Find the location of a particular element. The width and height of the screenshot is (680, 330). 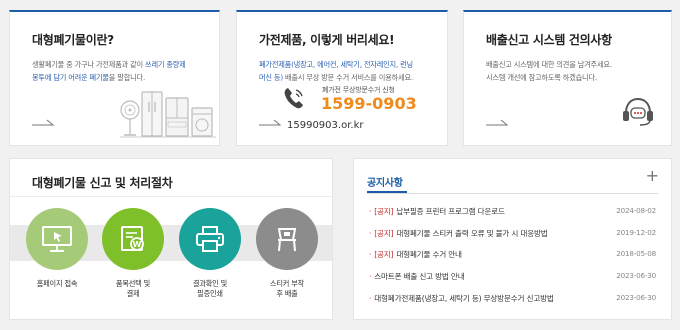

phone-number: 1599-0903 is located at coordinates (369, 103).